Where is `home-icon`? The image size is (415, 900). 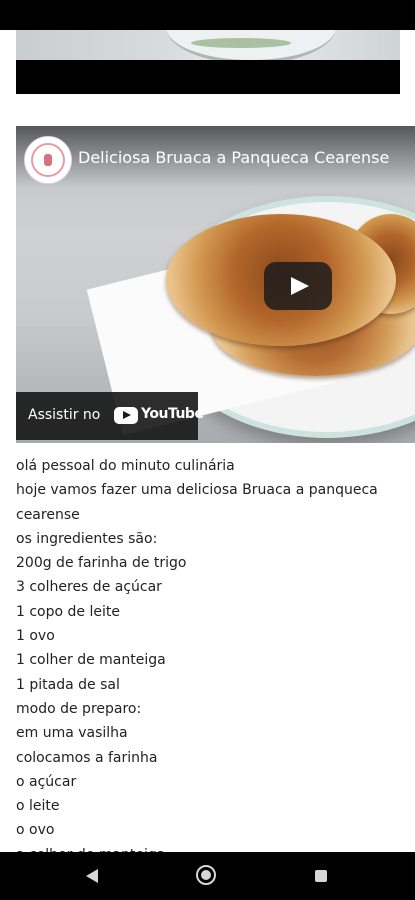
home-icon is located at coordinates (206, 875).